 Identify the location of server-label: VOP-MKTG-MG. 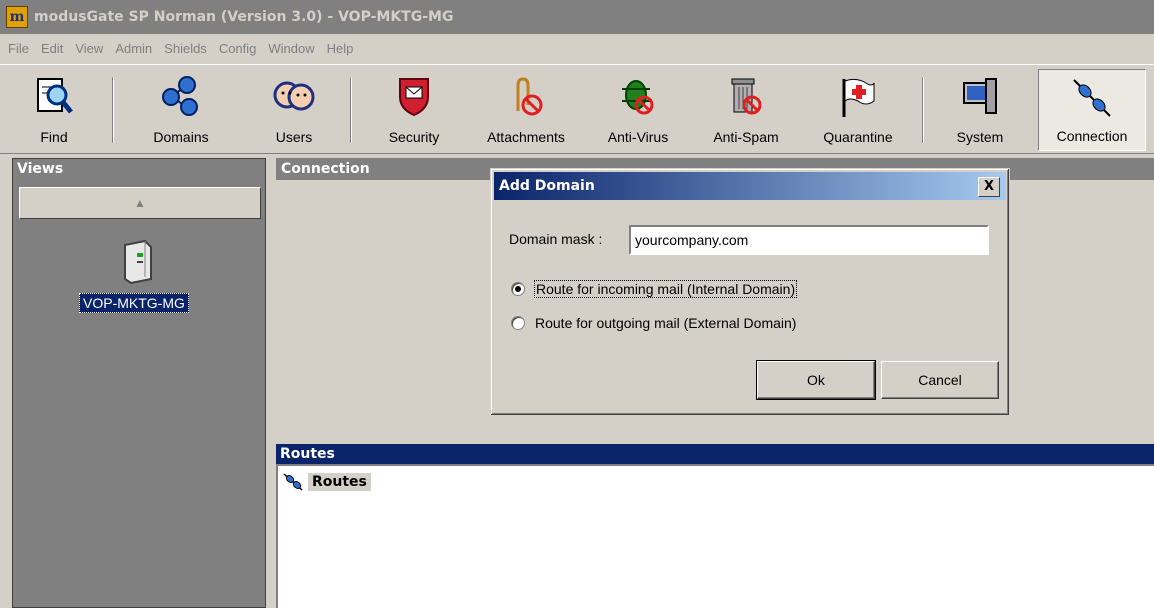
(134, 303).